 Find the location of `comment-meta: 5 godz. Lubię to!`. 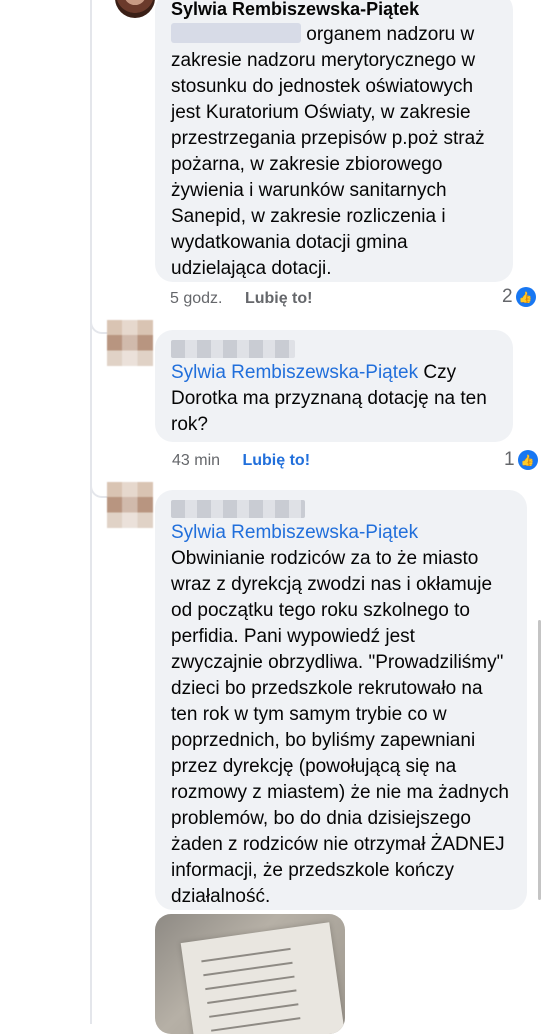

comment-meta: 5 godz. Lubię to! is located at coordinates (241, 299).